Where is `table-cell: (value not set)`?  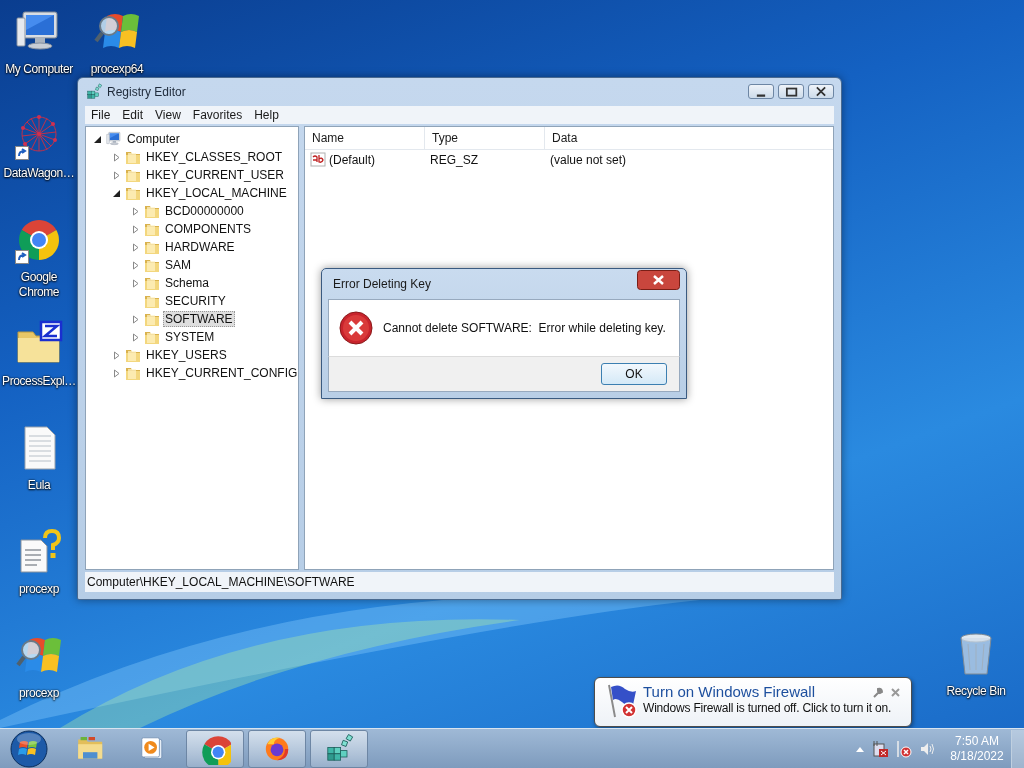
table-cell: (value not set) is located at coordinates (588, 160).